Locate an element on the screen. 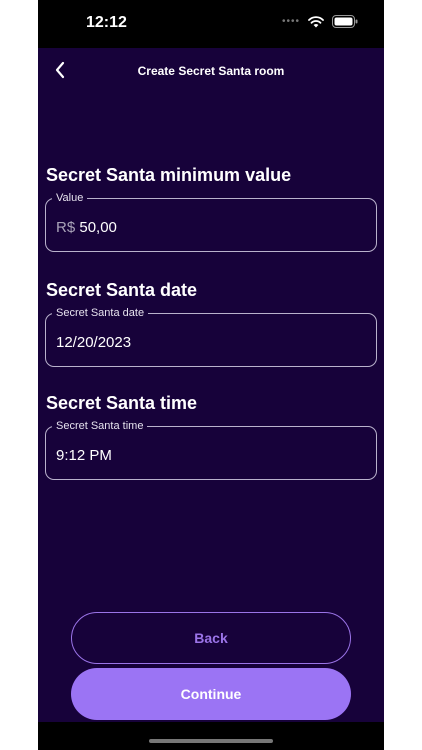 The width and height of the screenshot is (422, 750). home-indicator is located at coordinates (211, 741).